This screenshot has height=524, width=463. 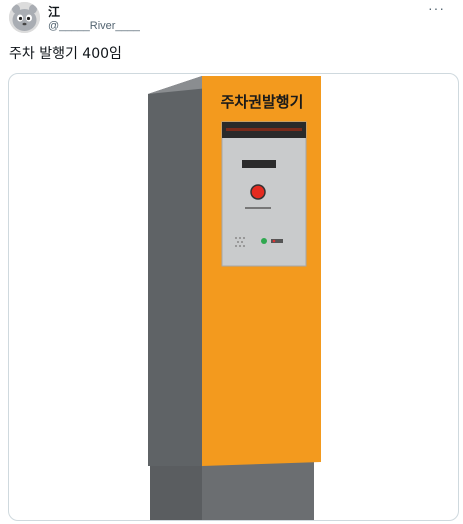 I want to click on tweet-text: 주차 발행기 400임, so click(x=65, y=54).